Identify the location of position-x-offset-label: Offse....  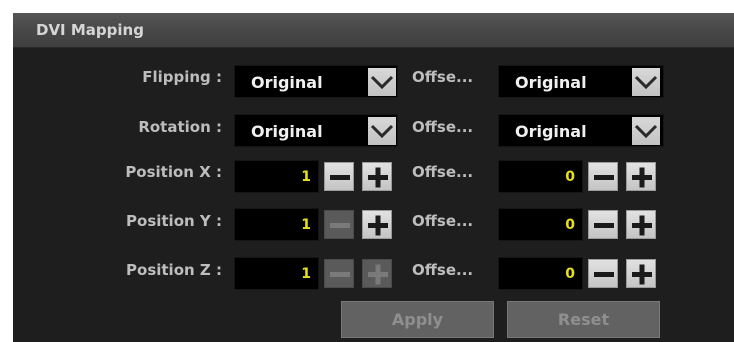
(443, 172).